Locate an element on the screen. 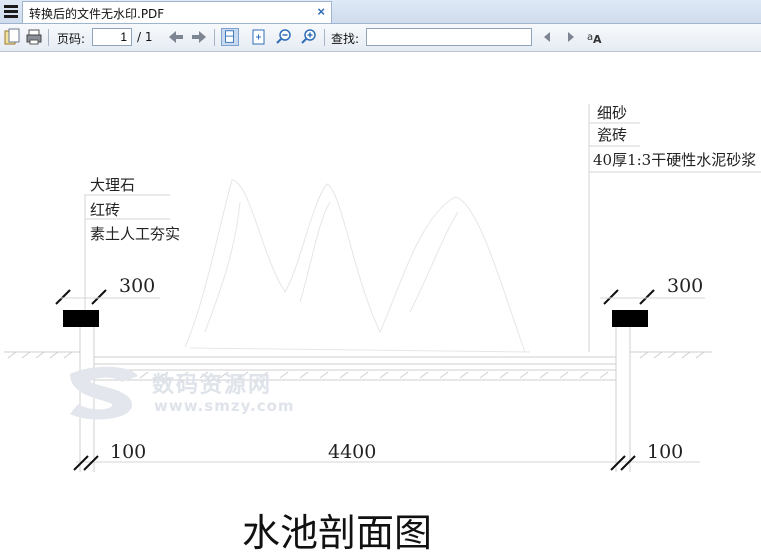 The image size is (761, 552). wall-cap-left is located at coordinates (81, 318).